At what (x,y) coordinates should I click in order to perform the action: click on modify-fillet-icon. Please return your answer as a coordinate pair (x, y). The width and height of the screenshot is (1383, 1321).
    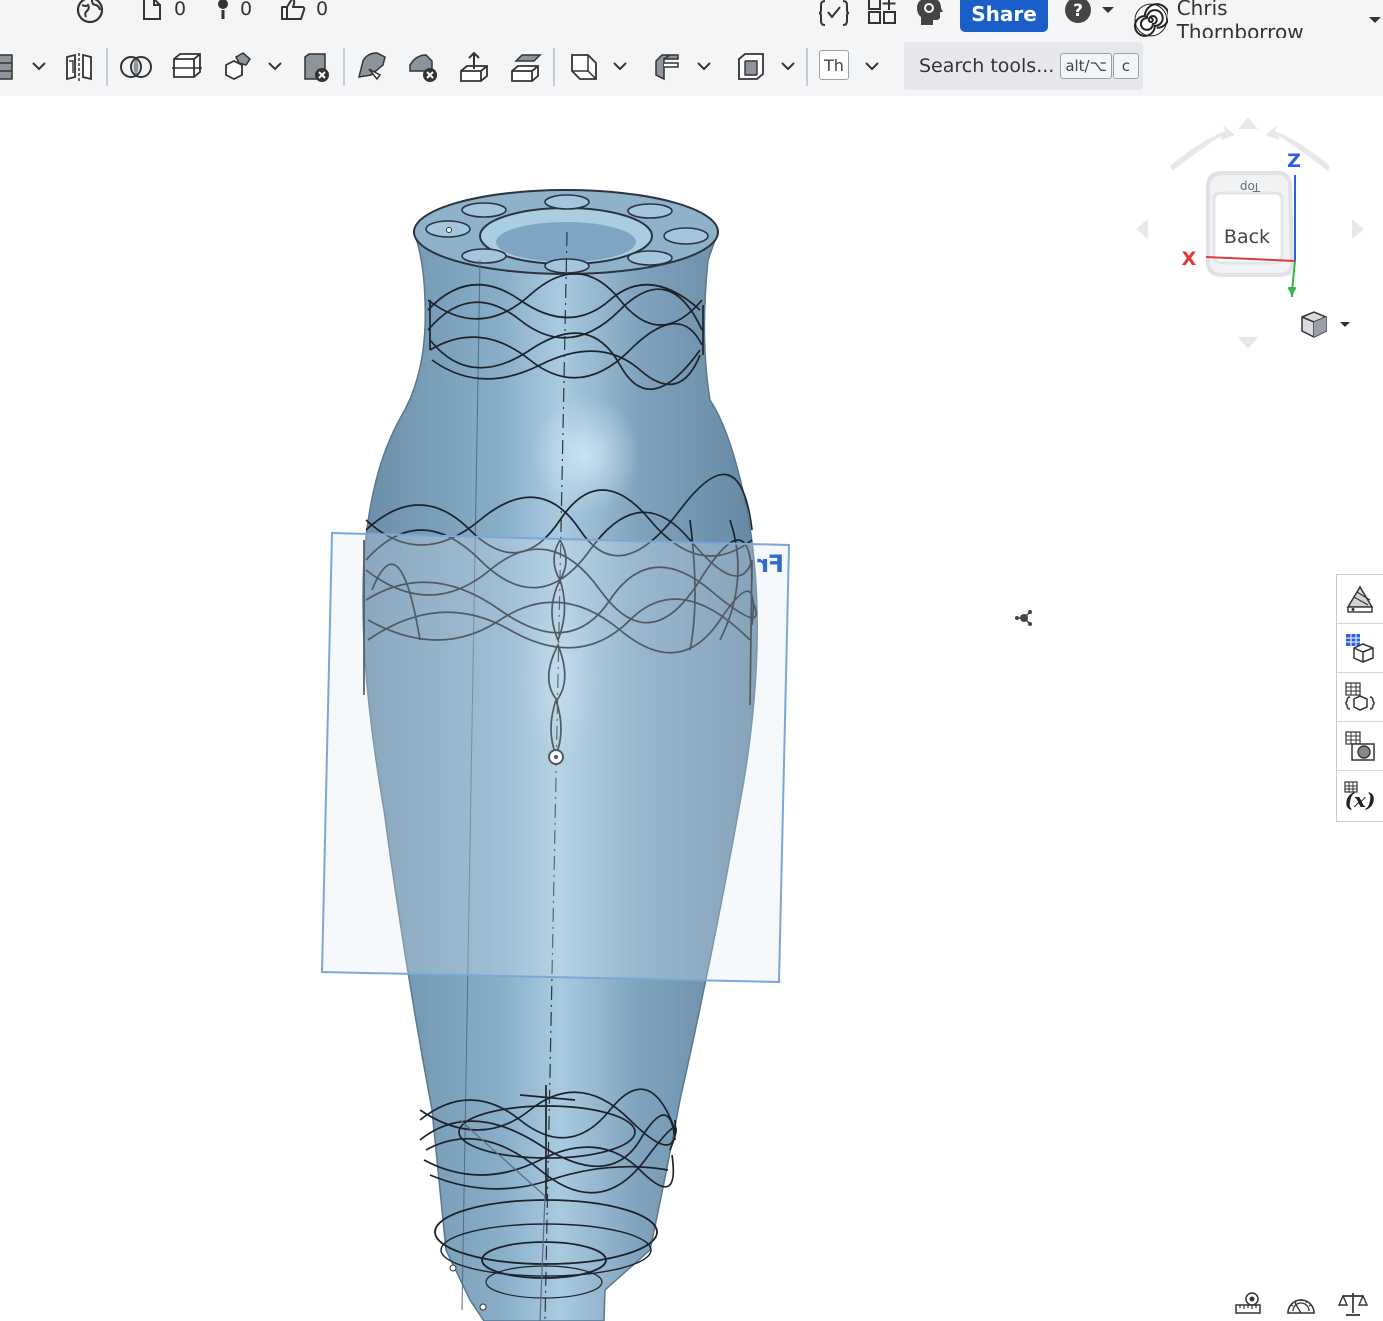
    Looking at the image, I should click on (373, 67).